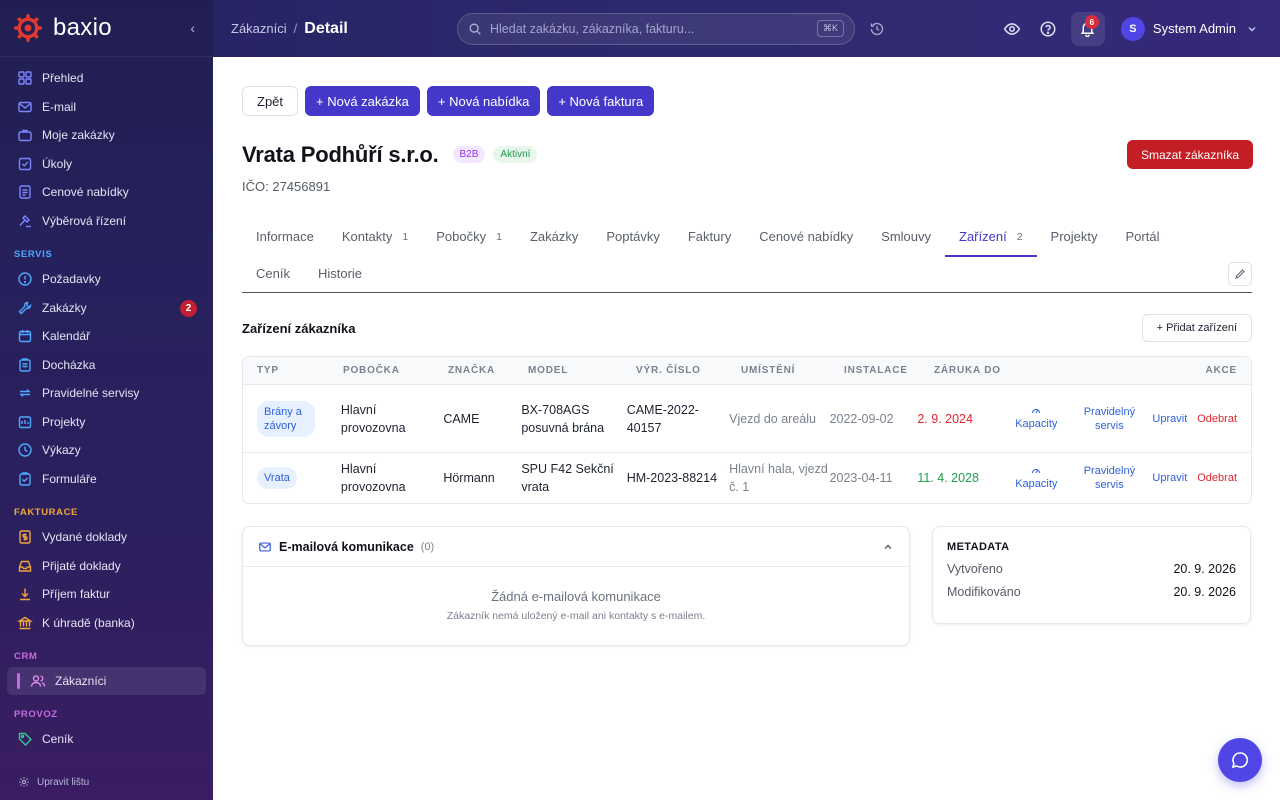  I want to click on edit-sidebar-label: Upravit lištu, so click(63, 782).